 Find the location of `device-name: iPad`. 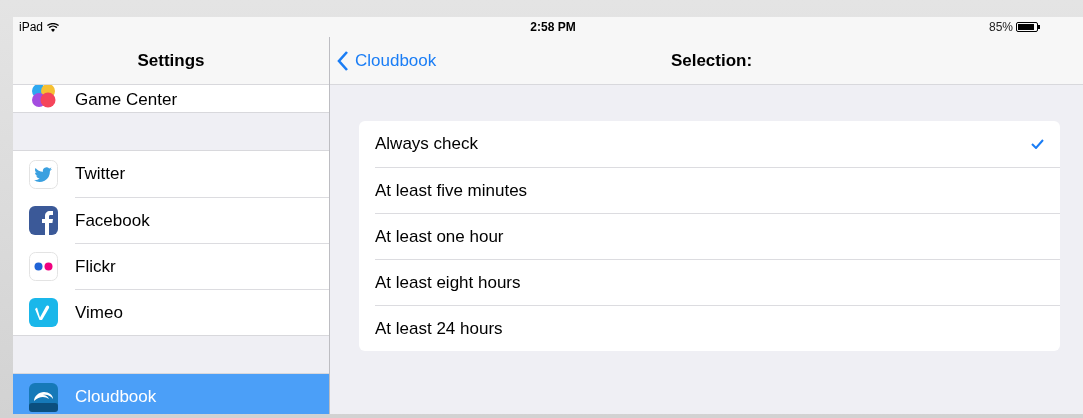

device-name: iPad is located at coordinates (31, 27).